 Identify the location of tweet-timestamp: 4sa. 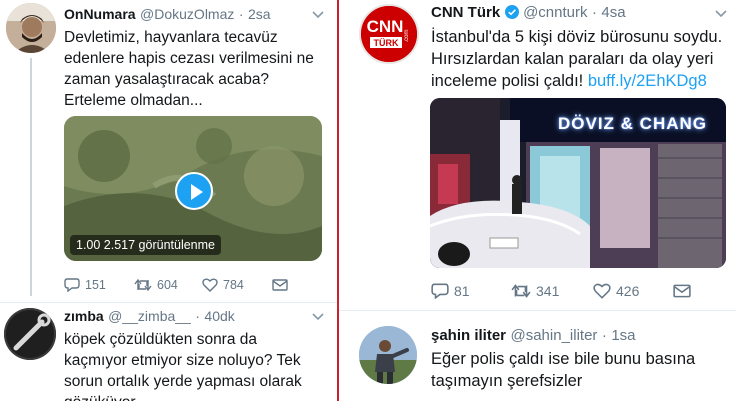
(613, 12).